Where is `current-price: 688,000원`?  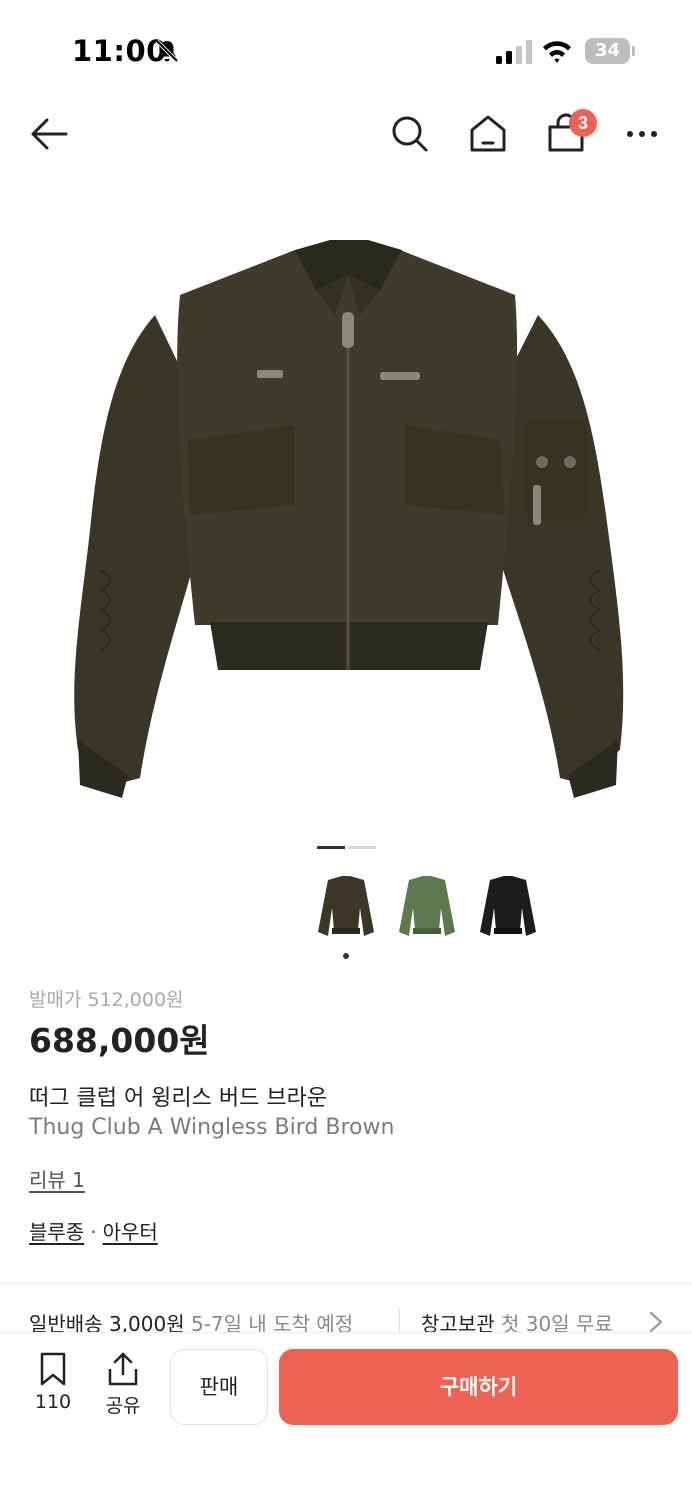
current-price: 688,000원 is located at coordinates (119, 1040).